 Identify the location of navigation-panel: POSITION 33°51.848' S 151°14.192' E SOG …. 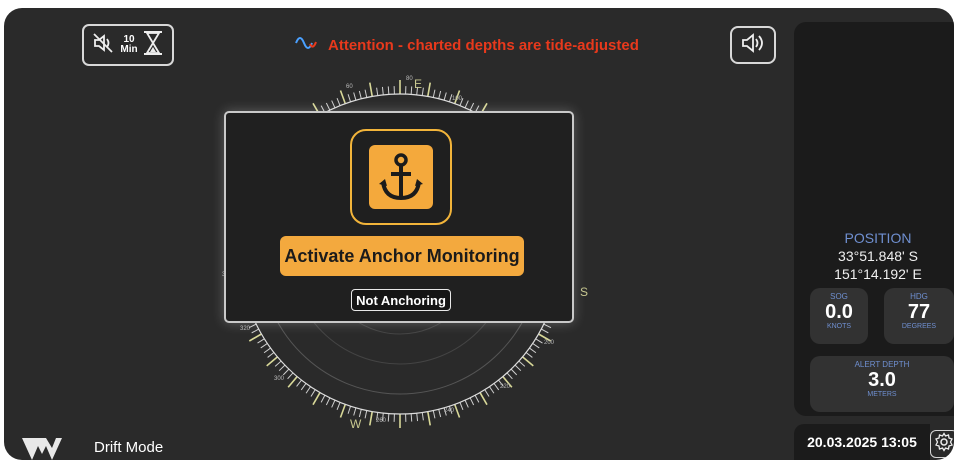
(874, 219).